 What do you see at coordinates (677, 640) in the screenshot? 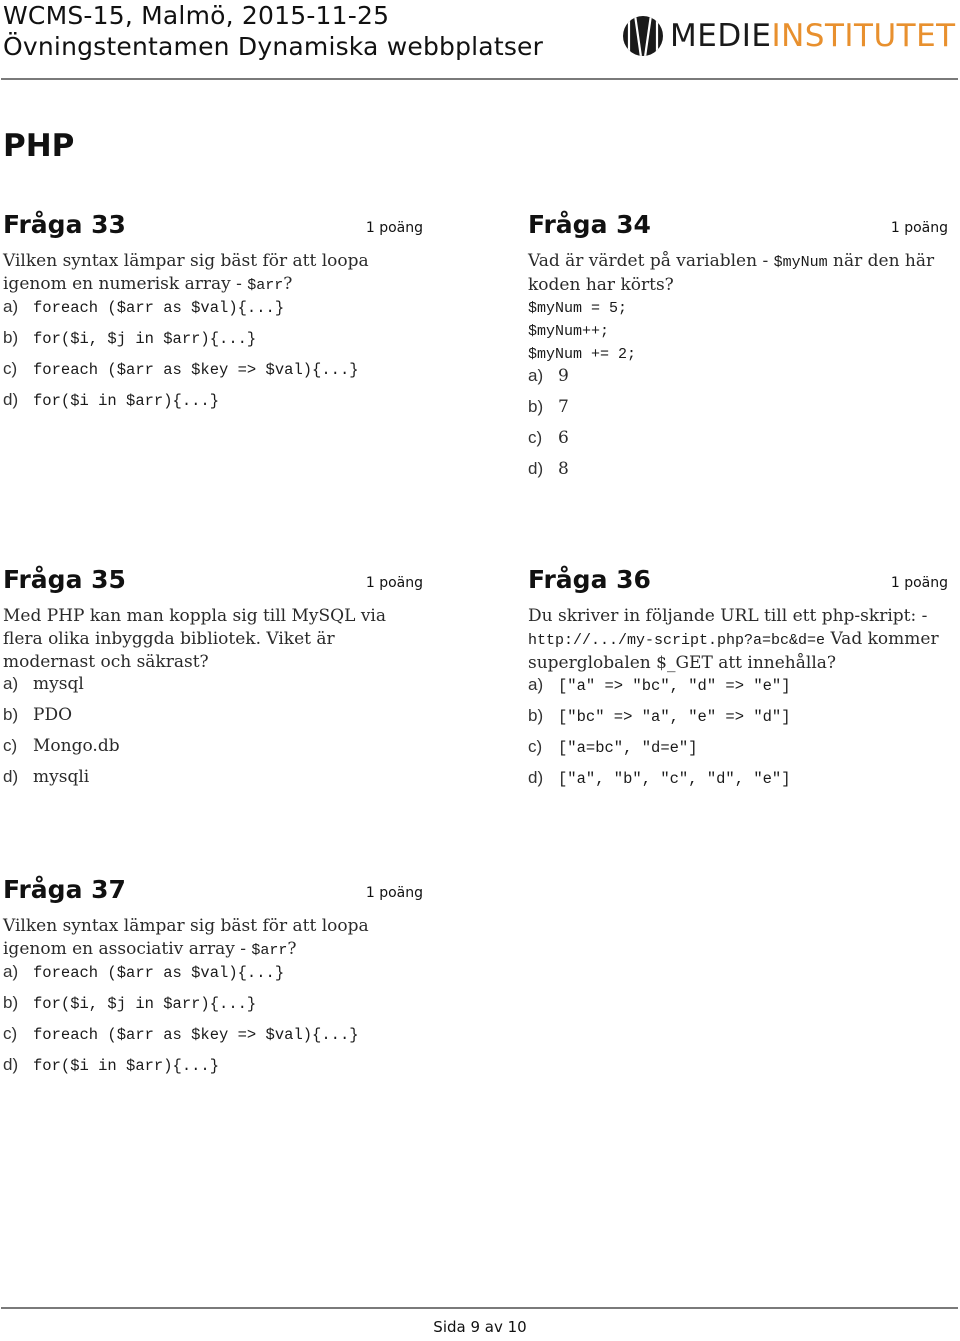
I see `inline-code: http://.../my-script.php?a=bc&d=e` at bounding box center [677, 640].